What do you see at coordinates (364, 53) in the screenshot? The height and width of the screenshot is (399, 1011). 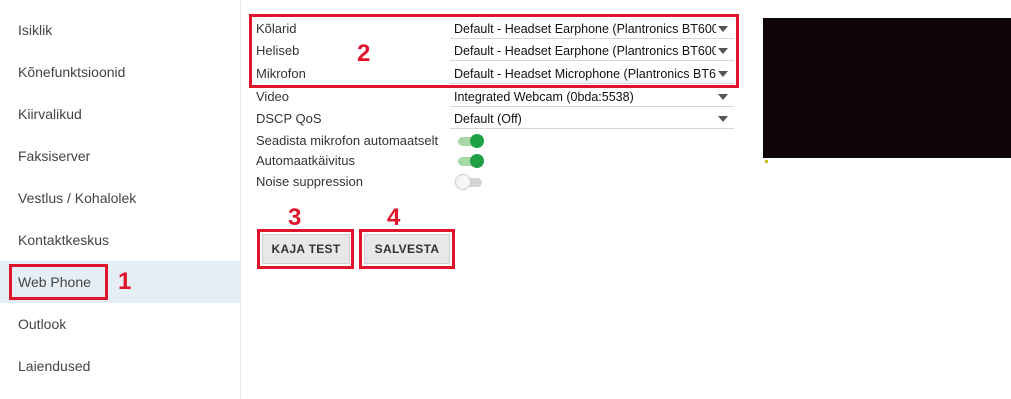 I see `annotation-number-2: 2` at bounding box center [364, 53].